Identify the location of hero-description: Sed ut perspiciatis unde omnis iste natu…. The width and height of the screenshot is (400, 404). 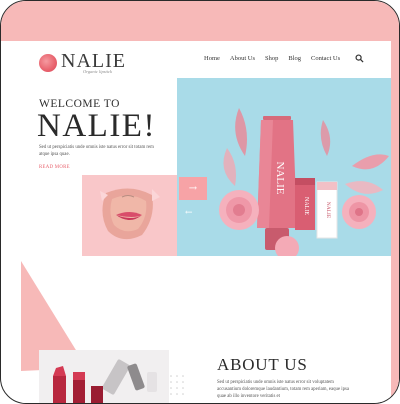
(96, 151).